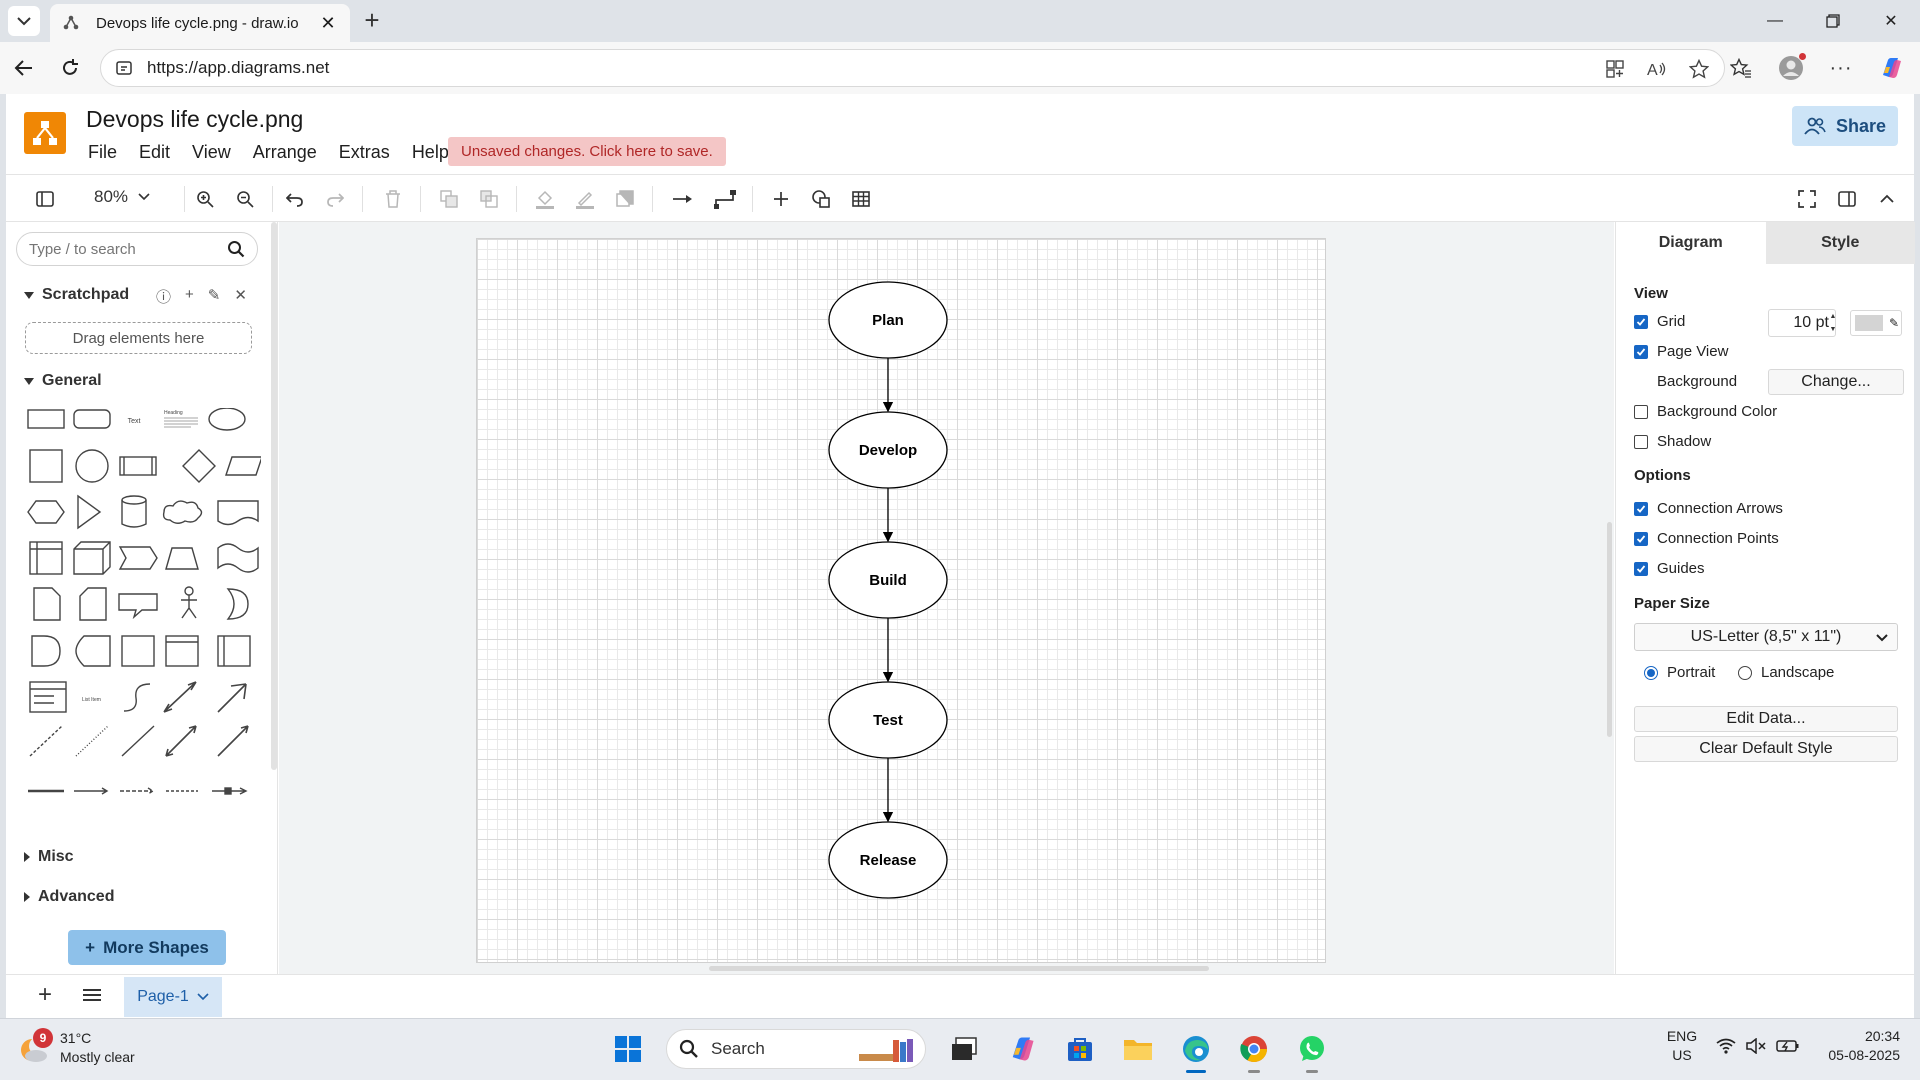 This screenshot has width=1920, height=1080. Describe the element at coordinates (76, 1047) in the screenshot. I see `weather-widget: 9 31°C Mostly clear` at that location.